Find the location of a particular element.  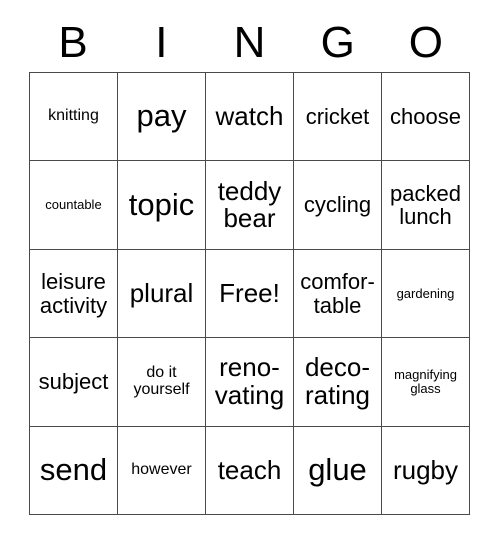

bingo-header-letter-n: N is located at coordinates (249, 42).